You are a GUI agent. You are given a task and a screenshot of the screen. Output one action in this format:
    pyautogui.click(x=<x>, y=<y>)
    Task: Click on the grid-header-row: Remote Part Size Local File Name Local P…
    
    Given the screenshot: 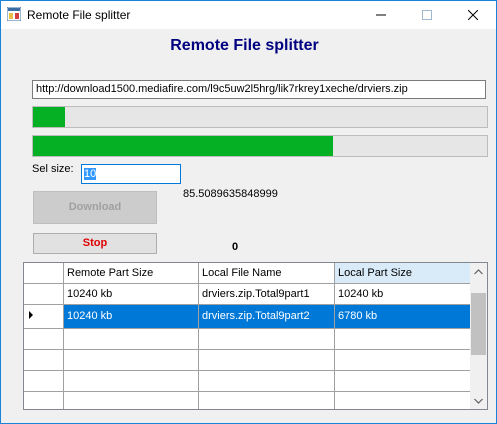 What is the action you would take?
    pyautogui.click(x=247, y=273)
    